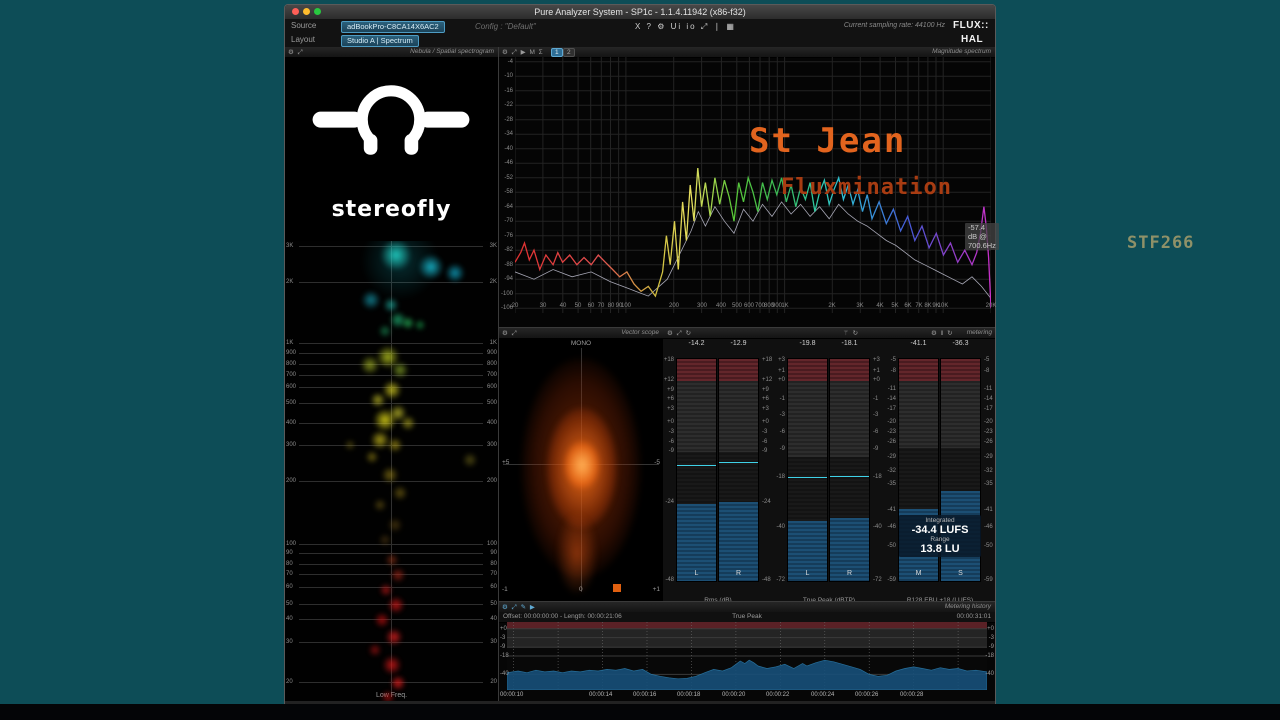 The image size is (1280, 720). What do you see at coordinates (493, 642) in the screenshot?
I see `nebula-freq-tick-right: 30` at bounding box center [493, 642].